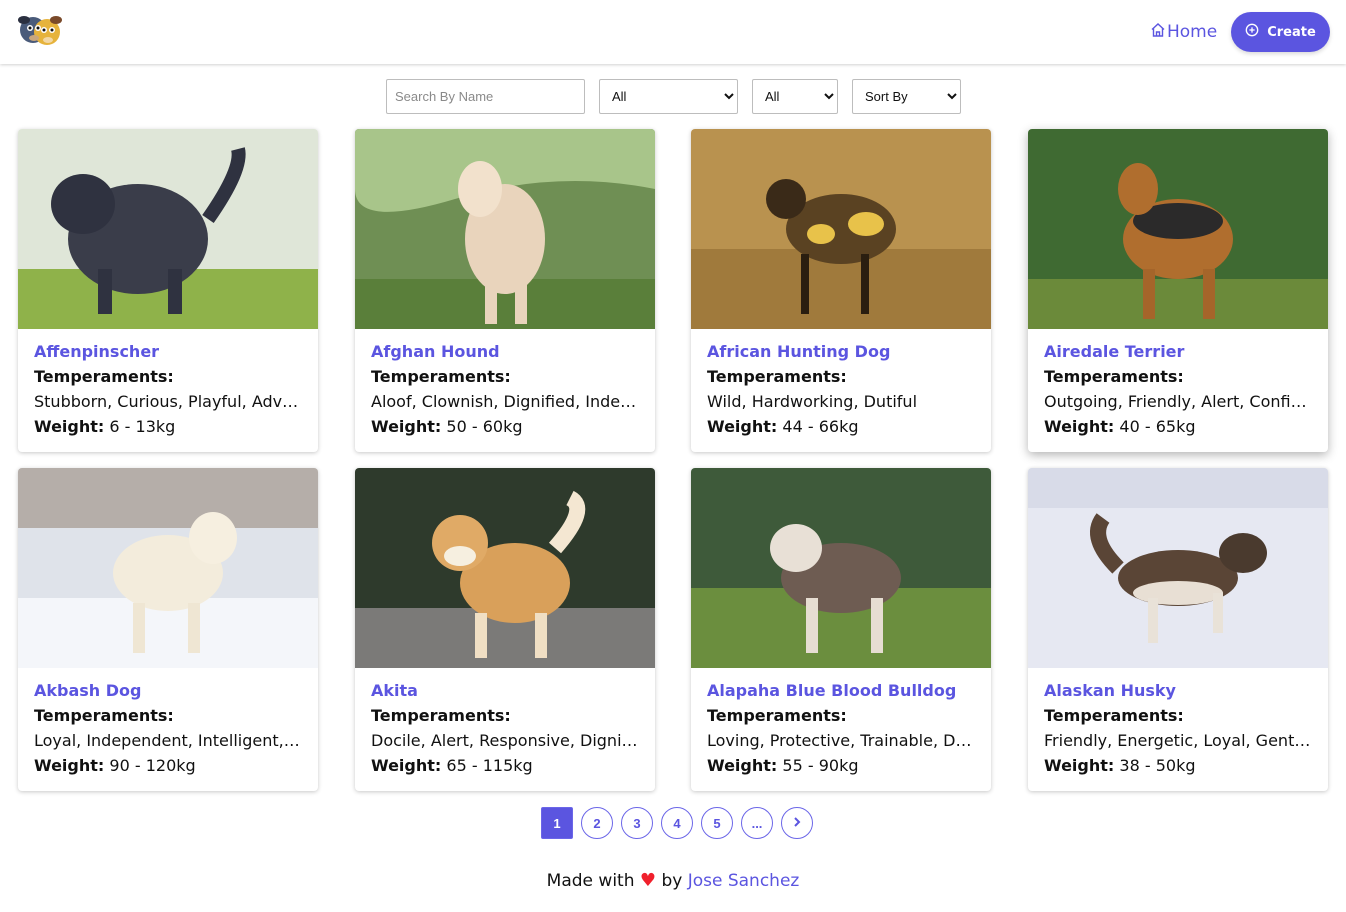  I want to click on filter-bar: All All Sort By, so click(673, 96).